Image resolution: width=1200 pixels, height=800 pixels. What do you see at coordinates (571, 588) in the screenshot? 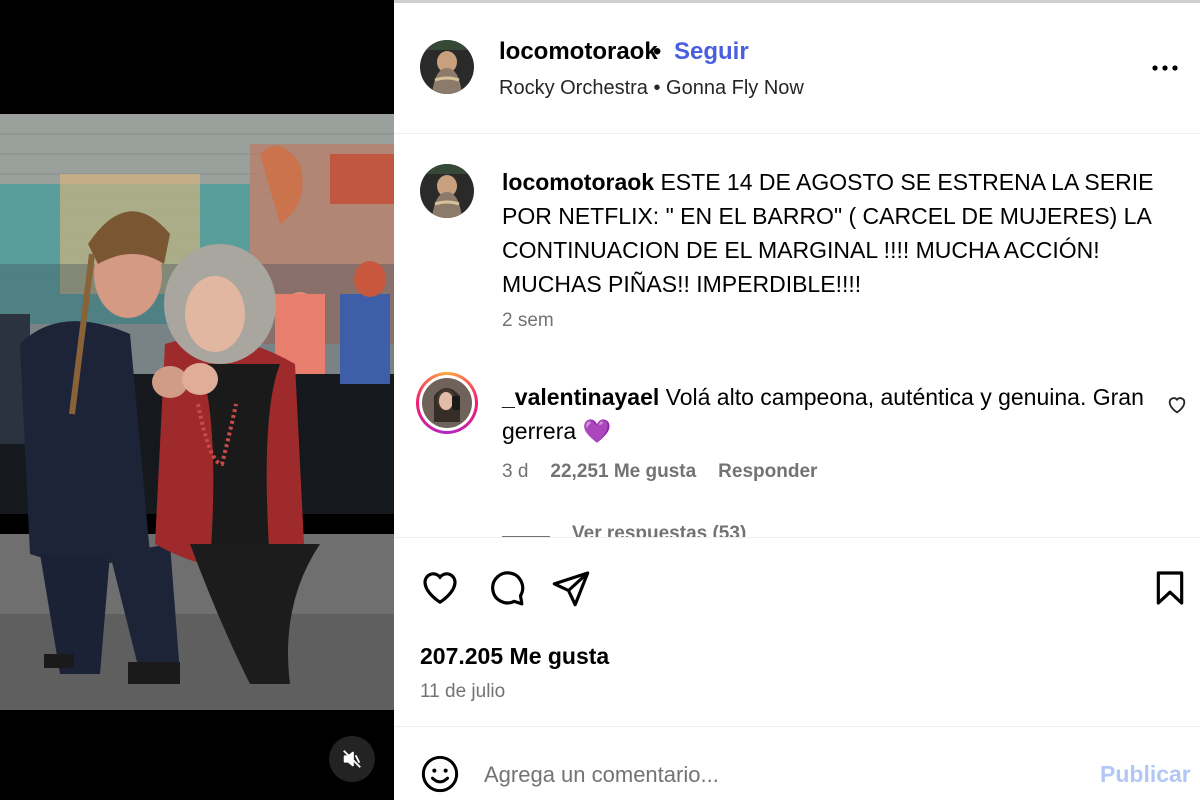
I see `paper-plane-icon` at bounding box center [571, 588].